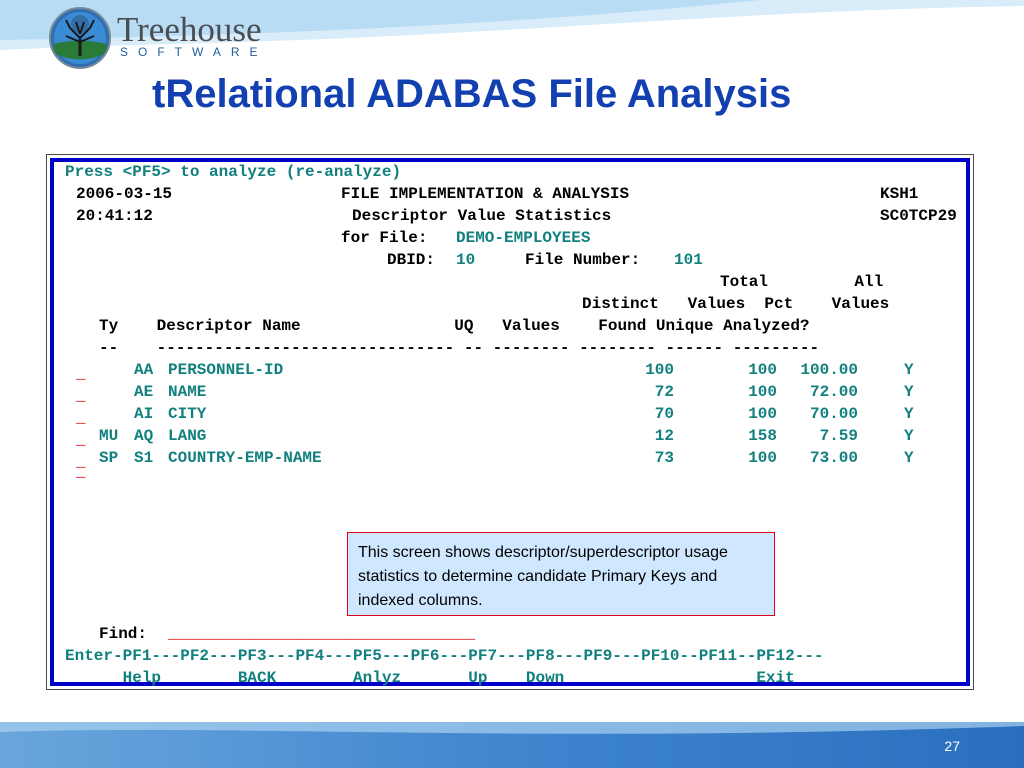 Image resolution: width=1024 pixels, height=768 pixels. I want to click on column-header-line-1: Total All, so click(802, 282).